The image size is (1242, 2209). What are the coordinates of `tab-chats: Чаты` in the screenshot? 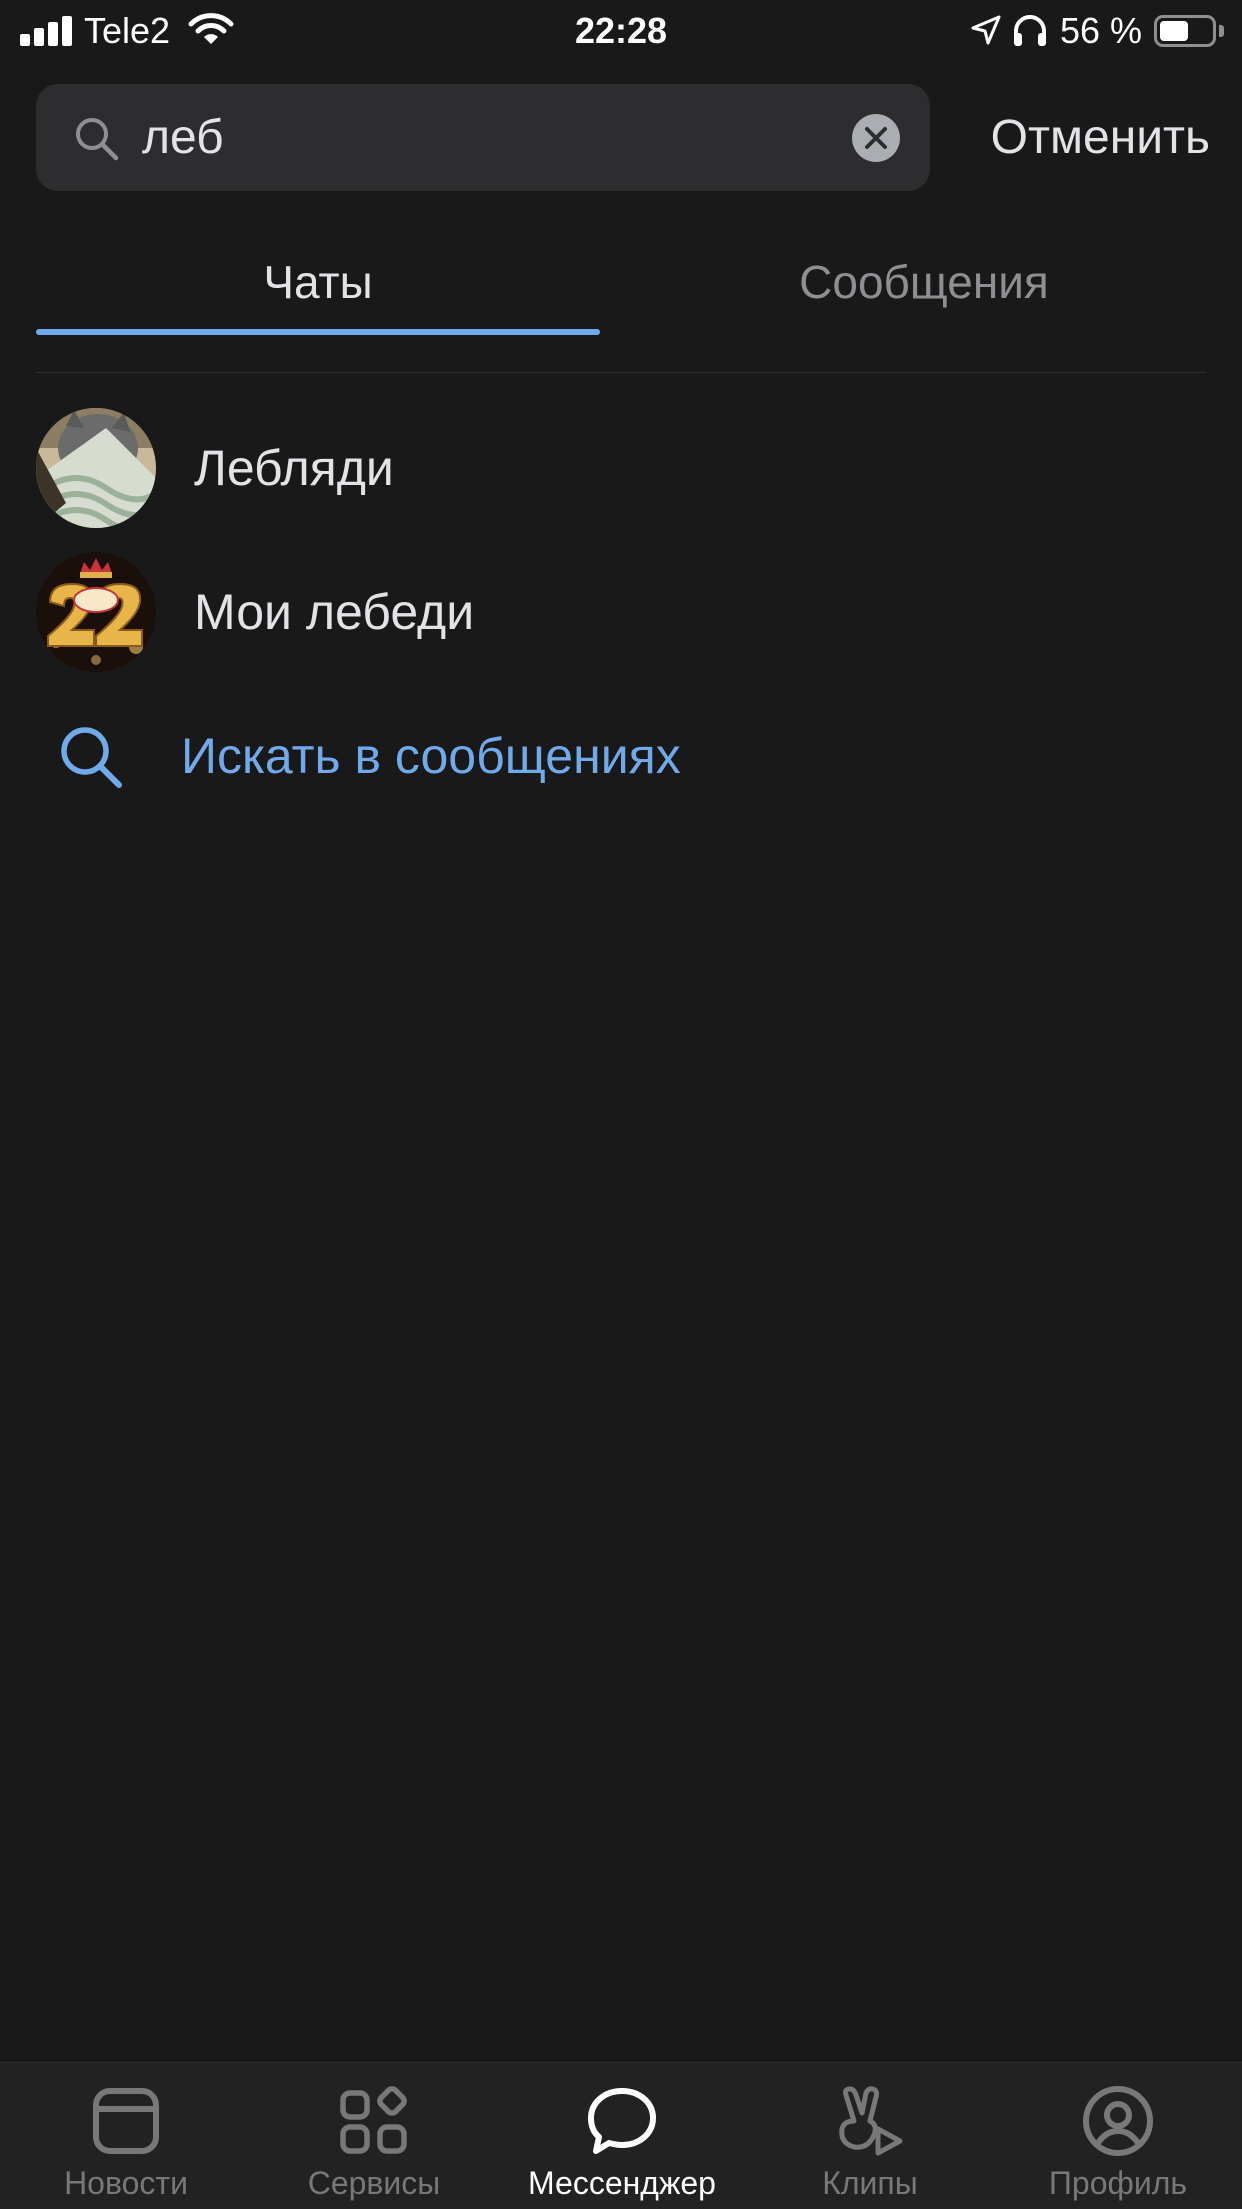 It's located at (318, 284).